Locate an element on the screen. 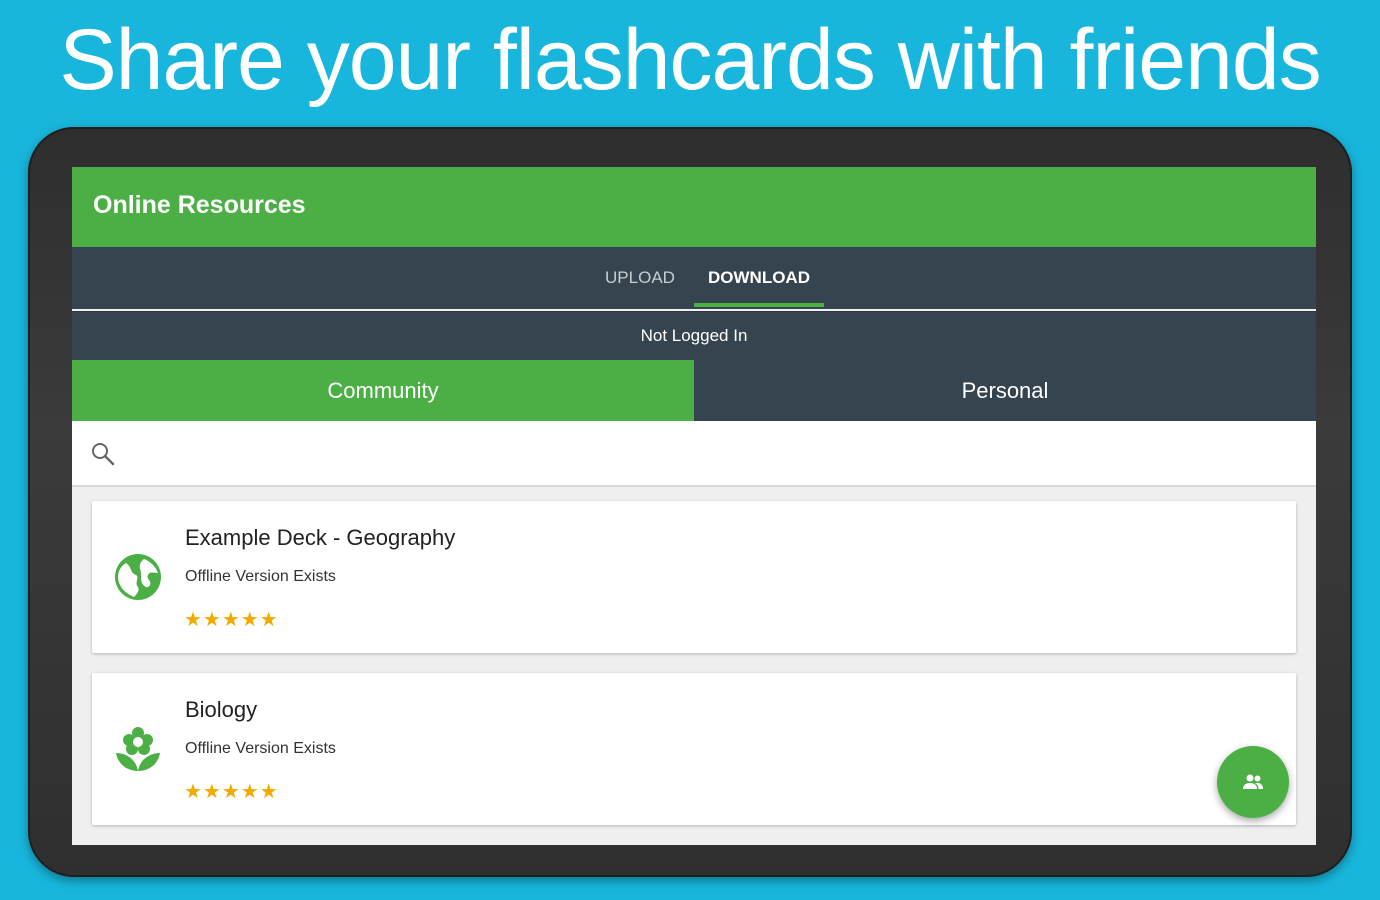  segment-community: Community is located at coordinates (383, 390).